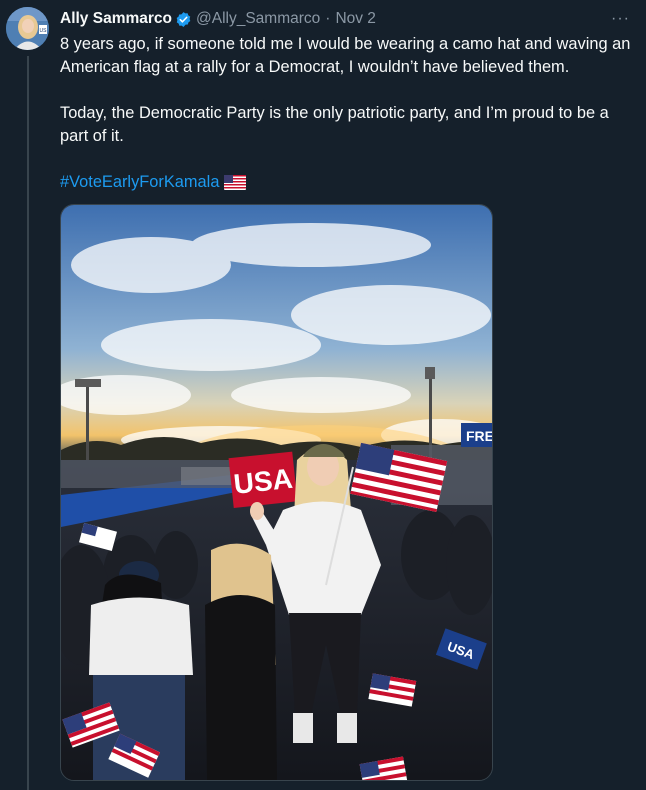 This screenshot has width=646, height=790. I want to click on usa-sign-text: USA, so click(263, 481).